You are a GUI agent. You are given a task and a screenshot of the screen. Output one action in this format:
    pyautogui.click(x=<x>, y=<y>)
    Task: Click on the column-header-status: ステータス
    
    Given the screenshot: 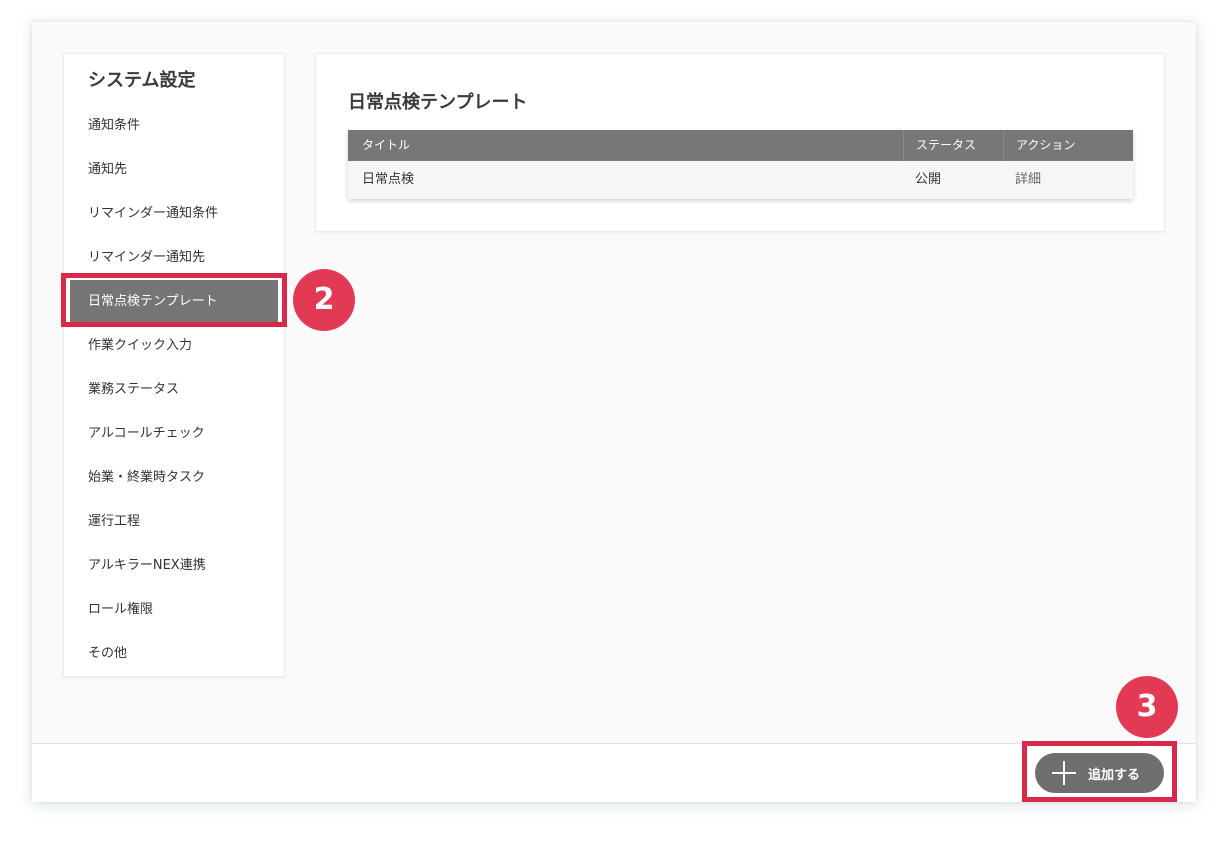 What is the action you would take?
    pyautogui.click(x=953, y=145)
    